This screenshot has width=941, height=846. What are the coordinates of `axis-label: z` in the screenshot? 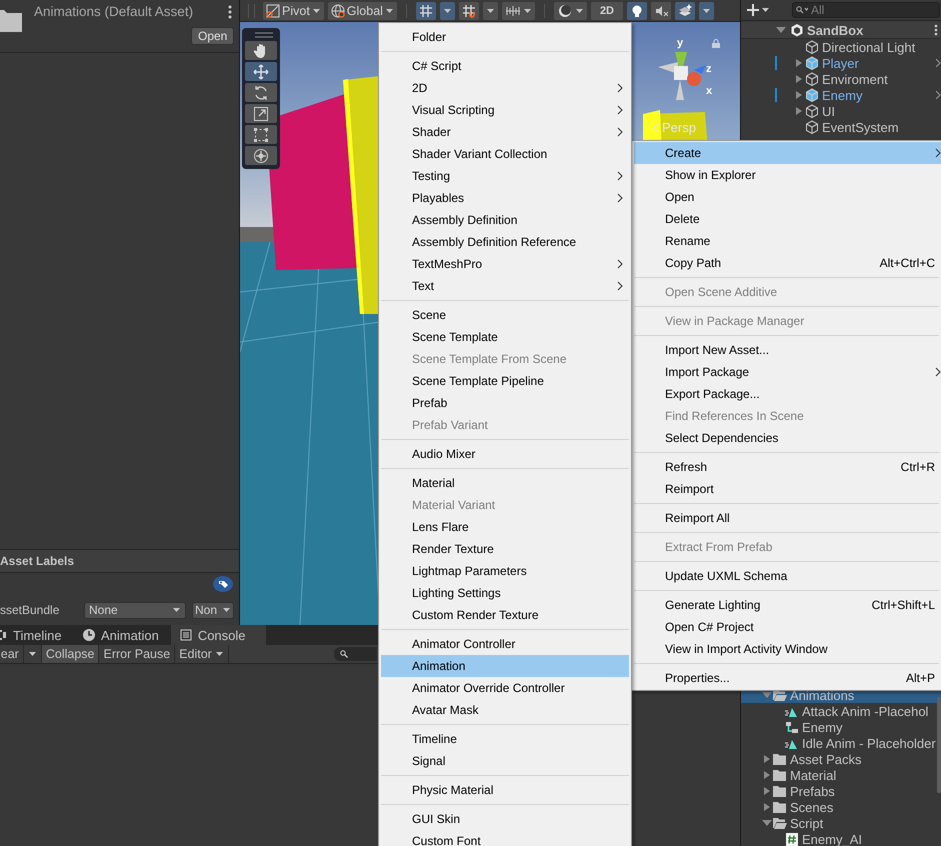 It's located at (709, 69).